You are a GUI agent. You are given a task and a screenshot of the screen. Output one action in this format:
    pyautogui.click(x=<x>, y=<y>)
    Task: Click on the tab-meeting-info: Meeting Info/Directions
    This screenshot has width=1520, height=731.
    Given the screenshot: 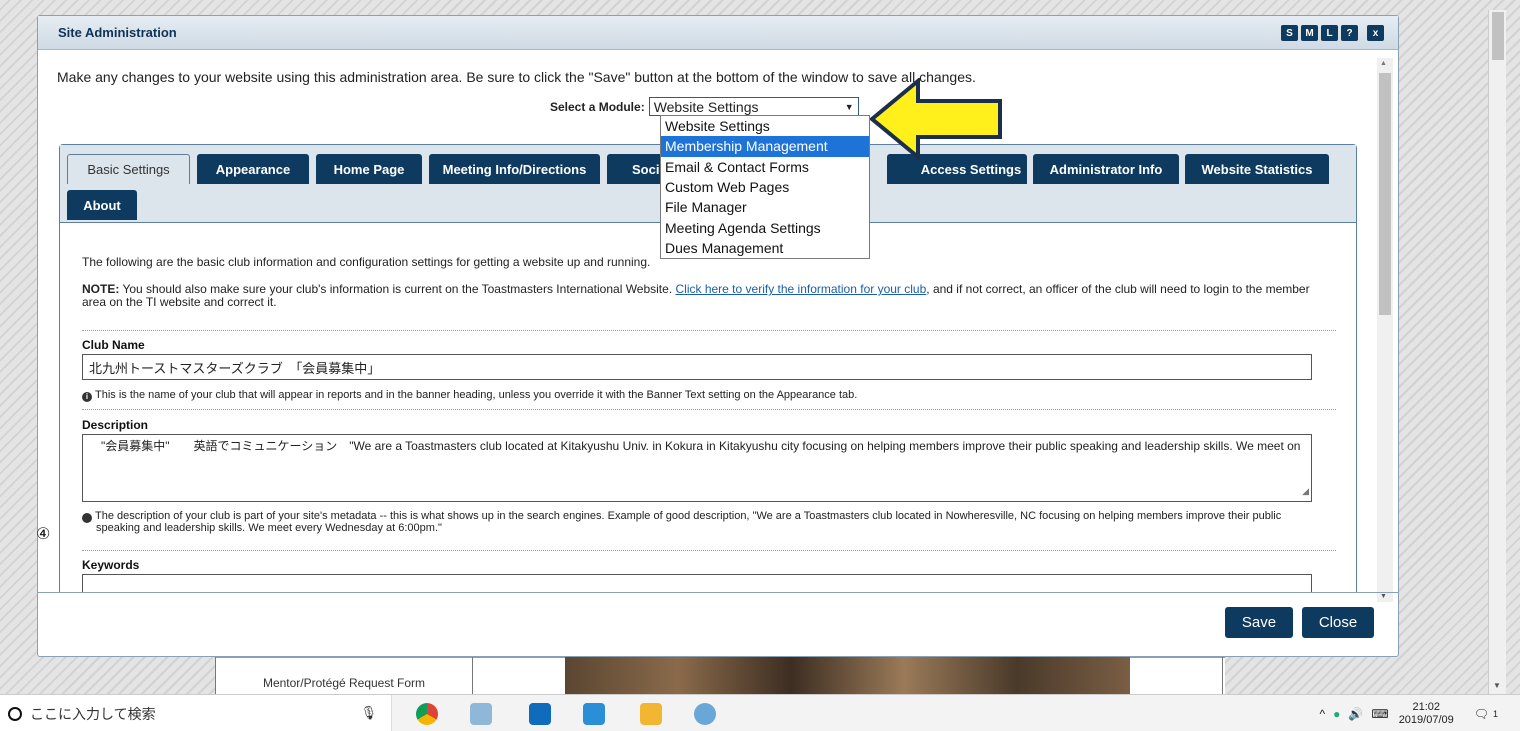 What is the action you would take?
    pyautogui.click(x=514, y=169)
    